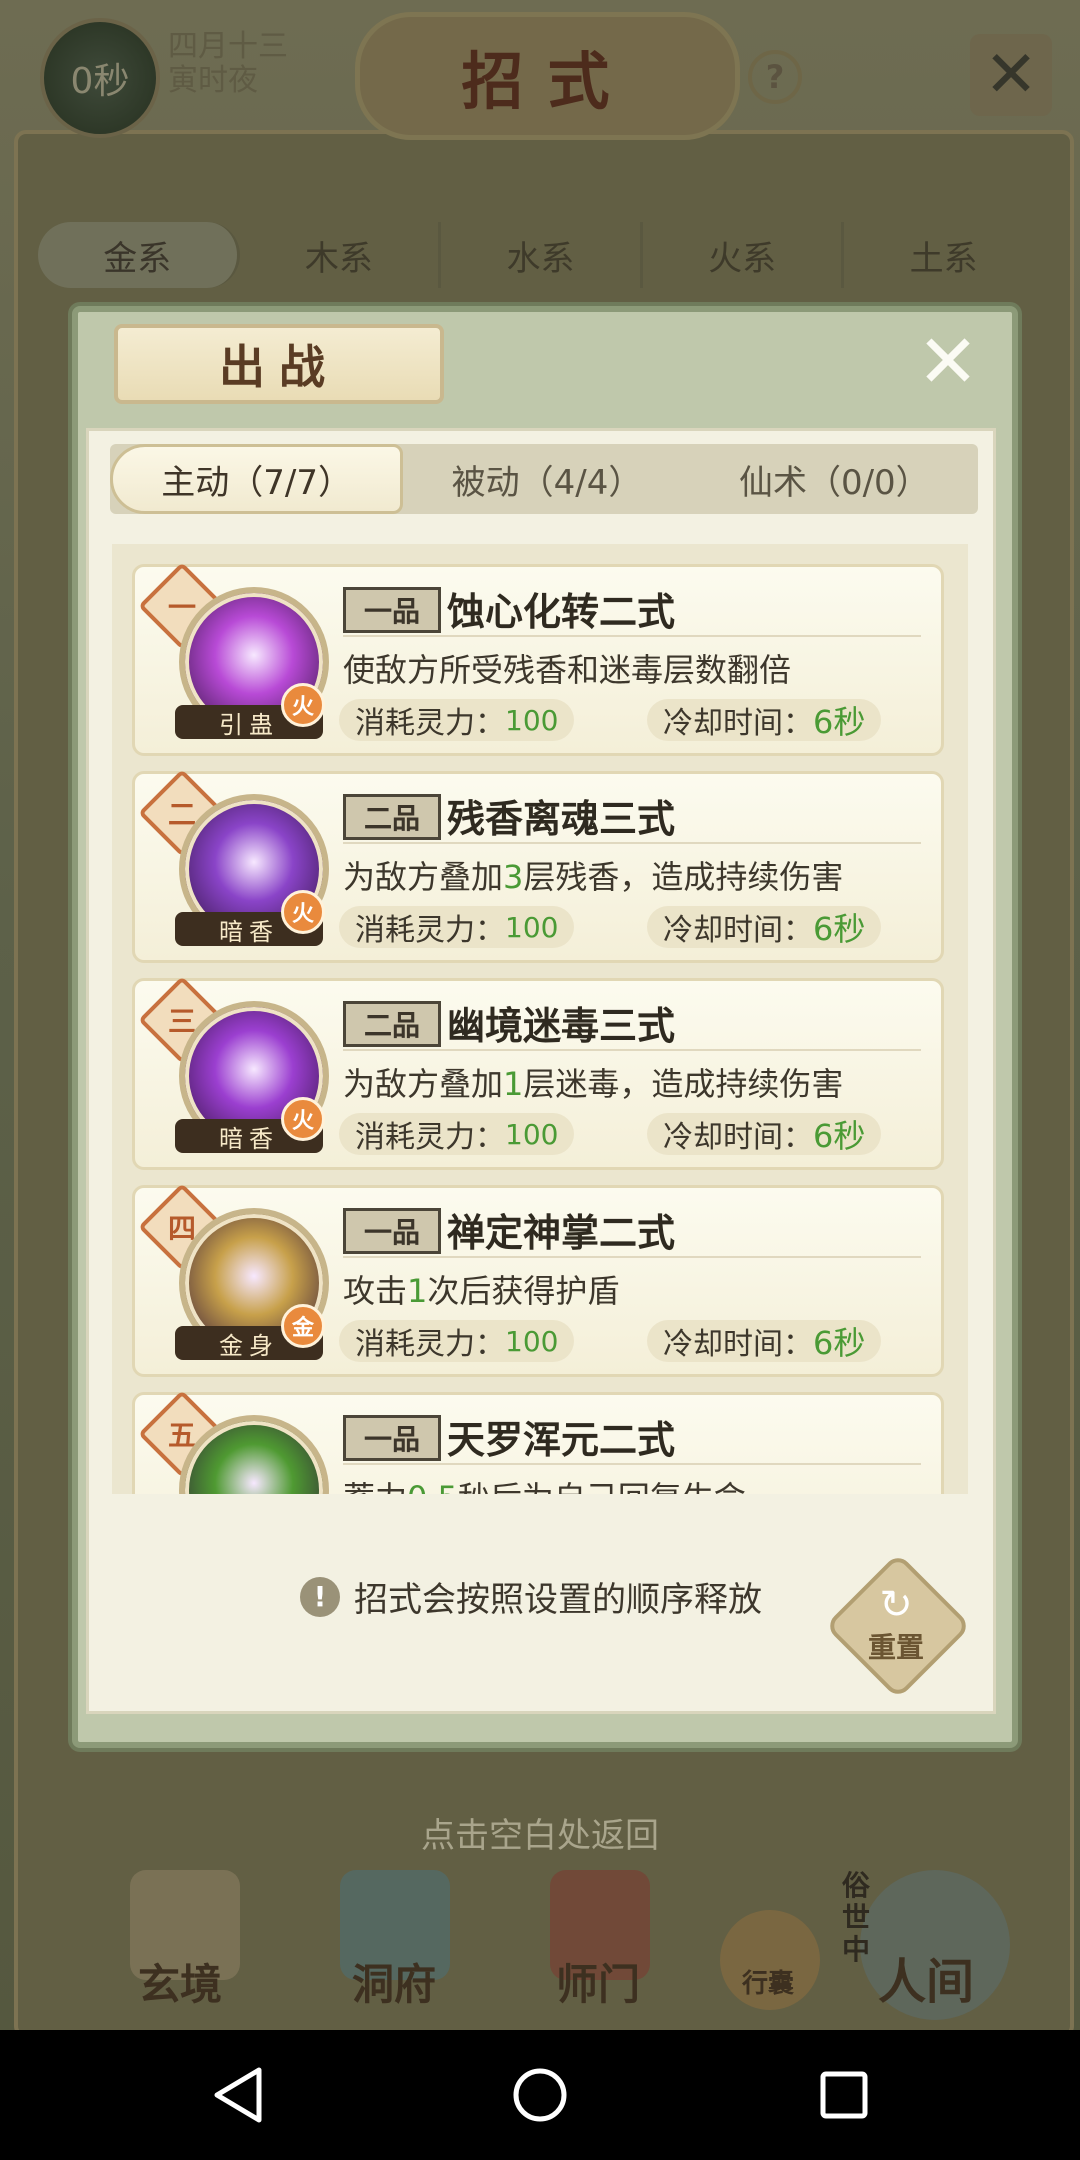 This screenshot has width=1080, height=2160. Describe the element at coordinates (547, 76) in the screenshot. I see `page-title: 招式` at that location.